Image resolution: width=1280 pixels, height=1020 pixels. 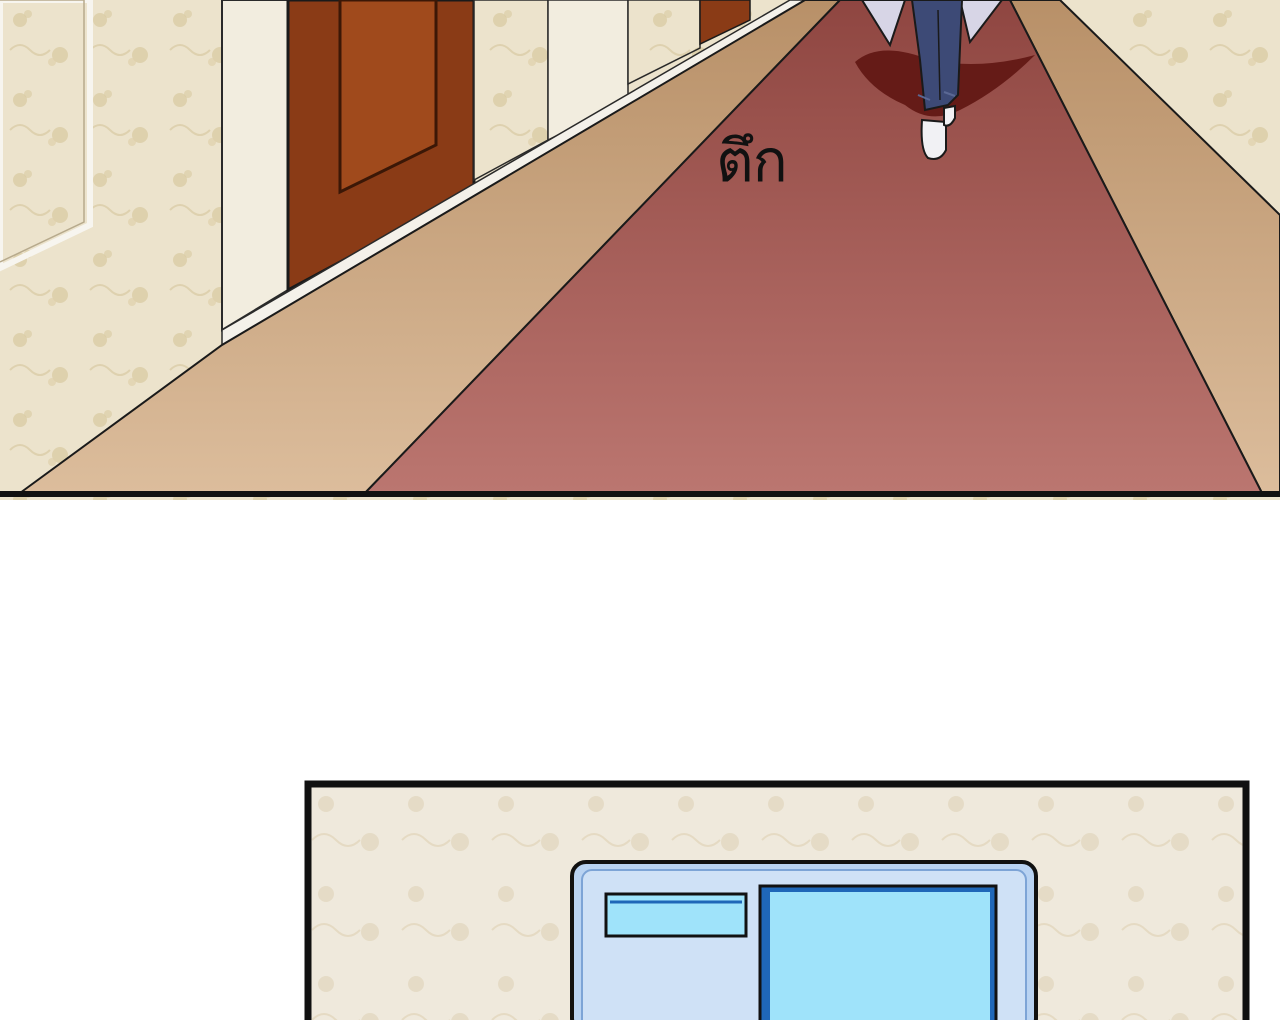 I want to click on wall-pilaster, so click(x=255, y=166).